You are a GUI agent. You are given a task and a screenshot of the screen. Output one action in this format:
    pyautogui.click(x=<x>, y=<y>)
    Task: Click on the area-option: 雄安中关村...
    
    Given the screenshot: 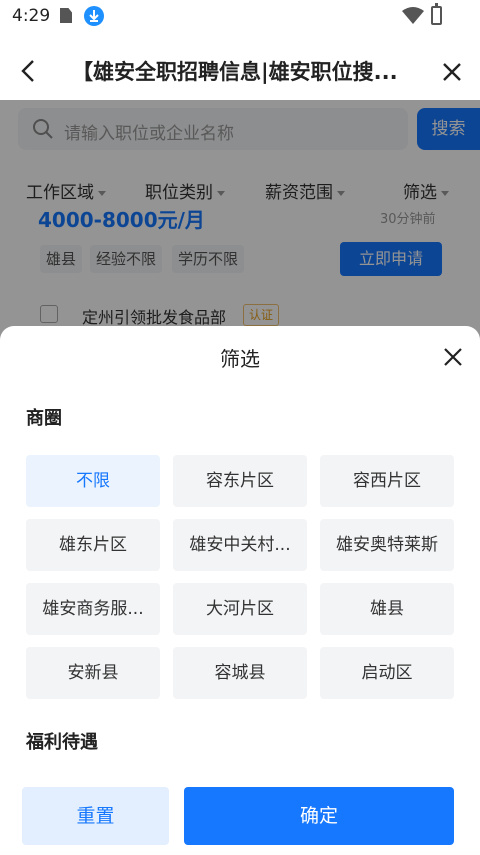 What is the action you would take?
    pyautogui.click(x=240, y=545)
    